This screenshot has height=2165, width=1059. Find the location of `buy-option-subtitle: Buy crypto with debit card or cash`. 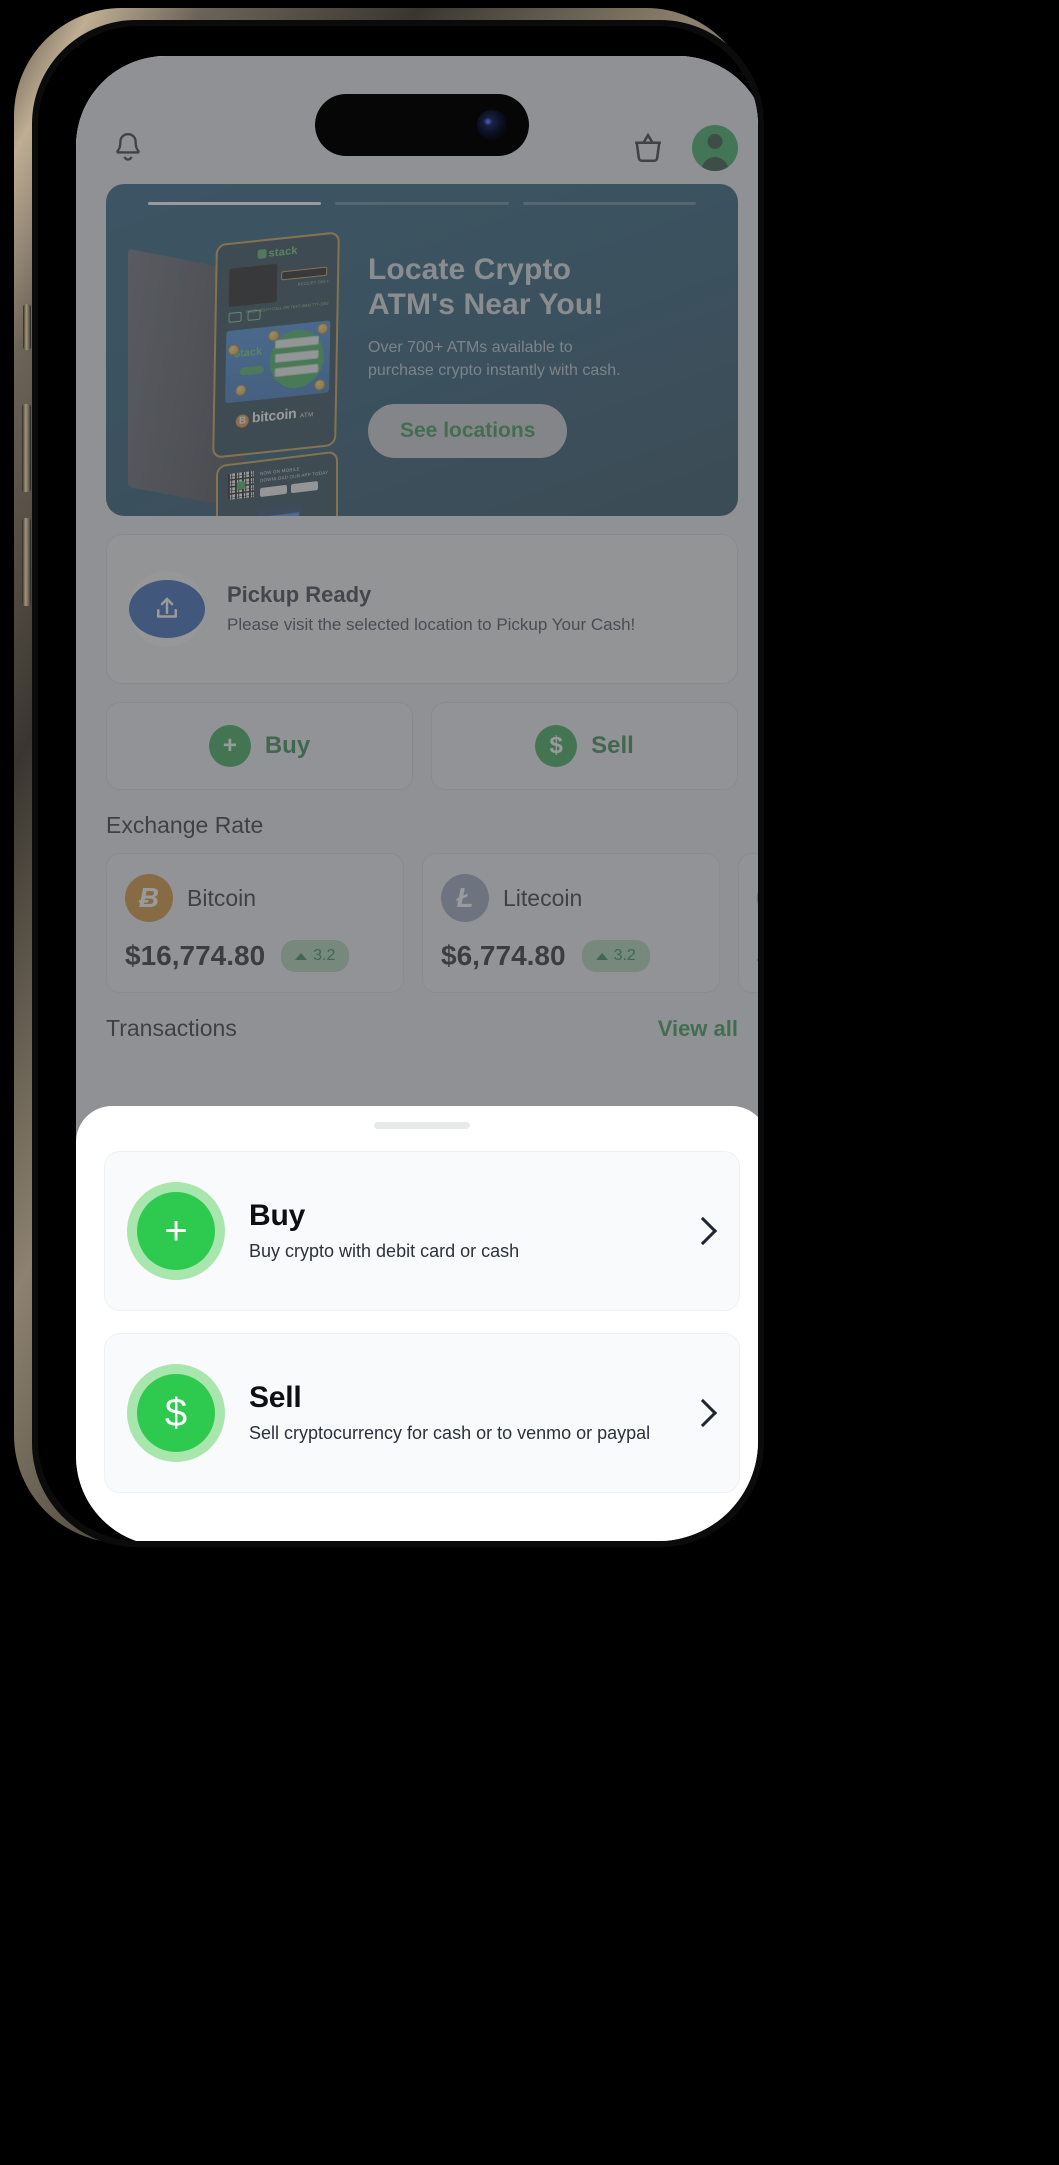

buy-option-subtitle: Buy crypto with debit card or cash is located at coordinates (384, 1250).